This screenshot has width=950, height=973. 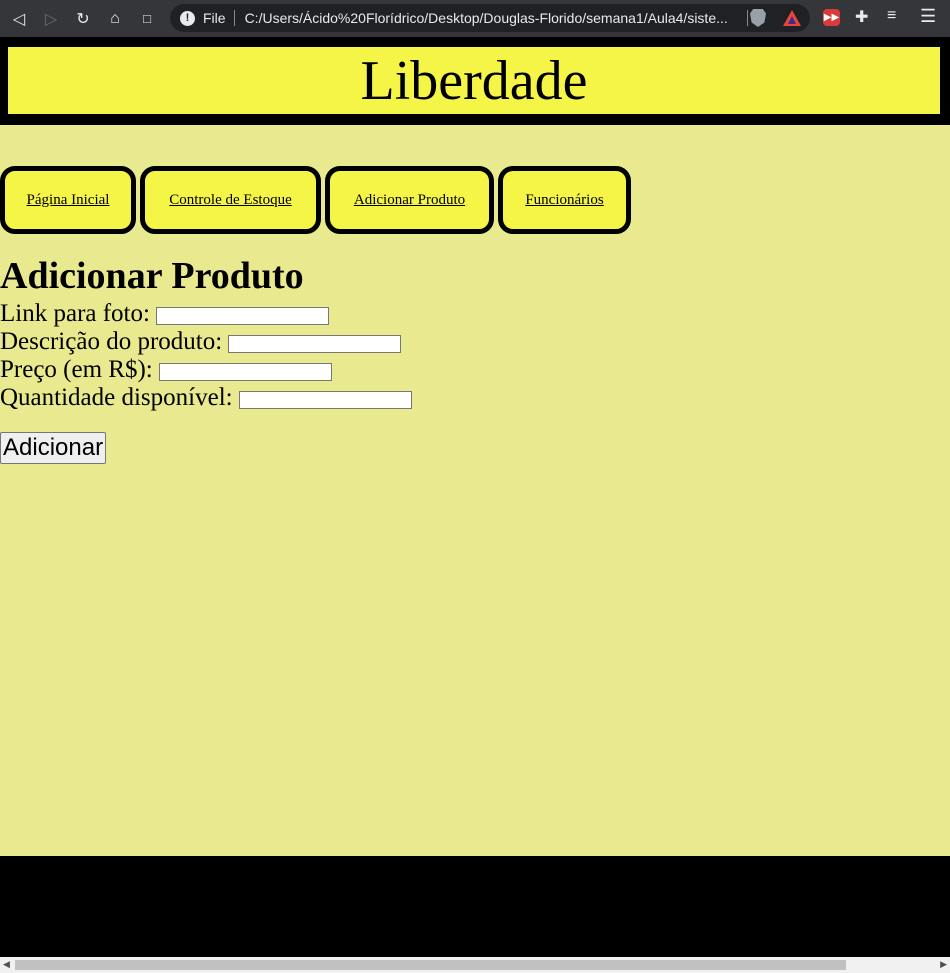 I want to click on extension-icon: ▶▶, so click(x=831, y=17).